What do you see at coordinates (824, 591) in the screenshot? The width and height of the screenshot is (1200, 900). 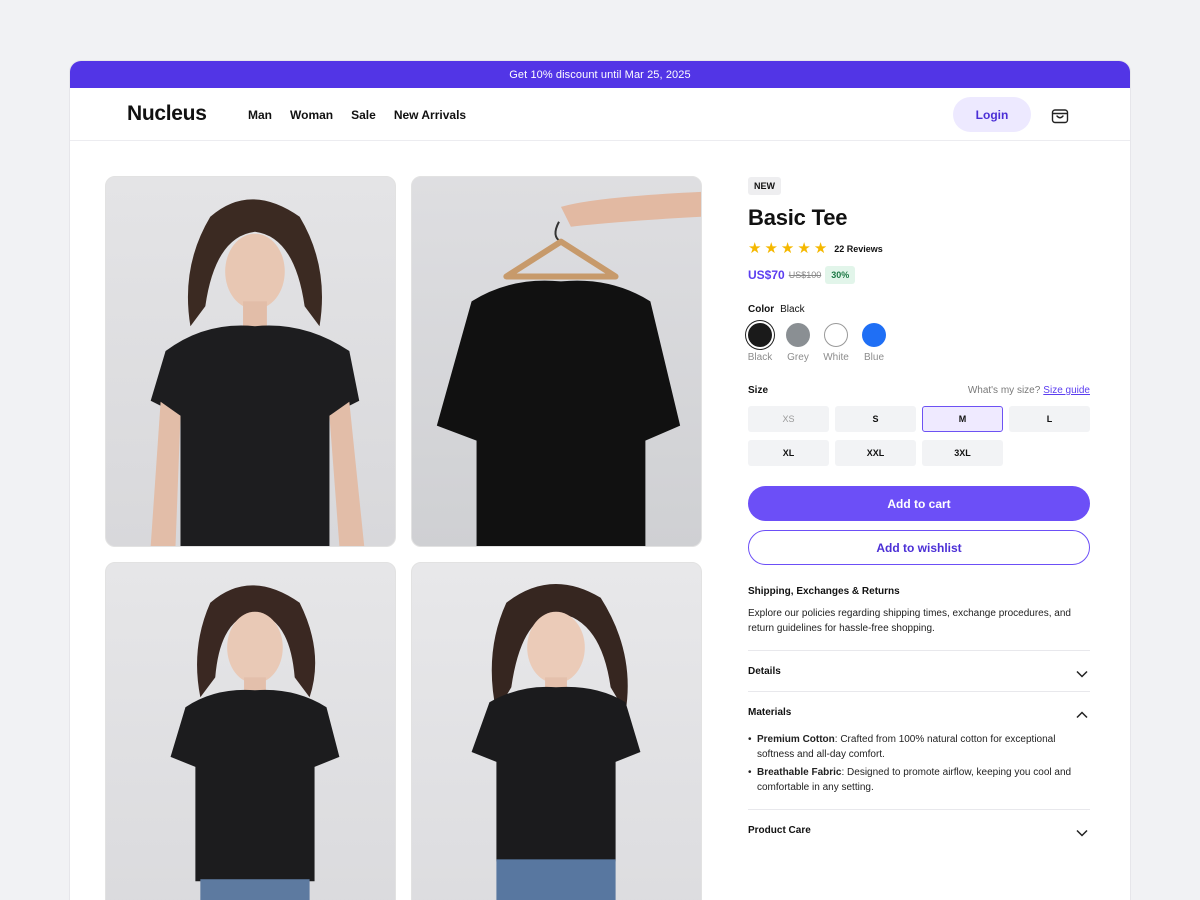 I see `shipping-title: Shipping, Exchanges & Returns` at bounding box center [824, 591].